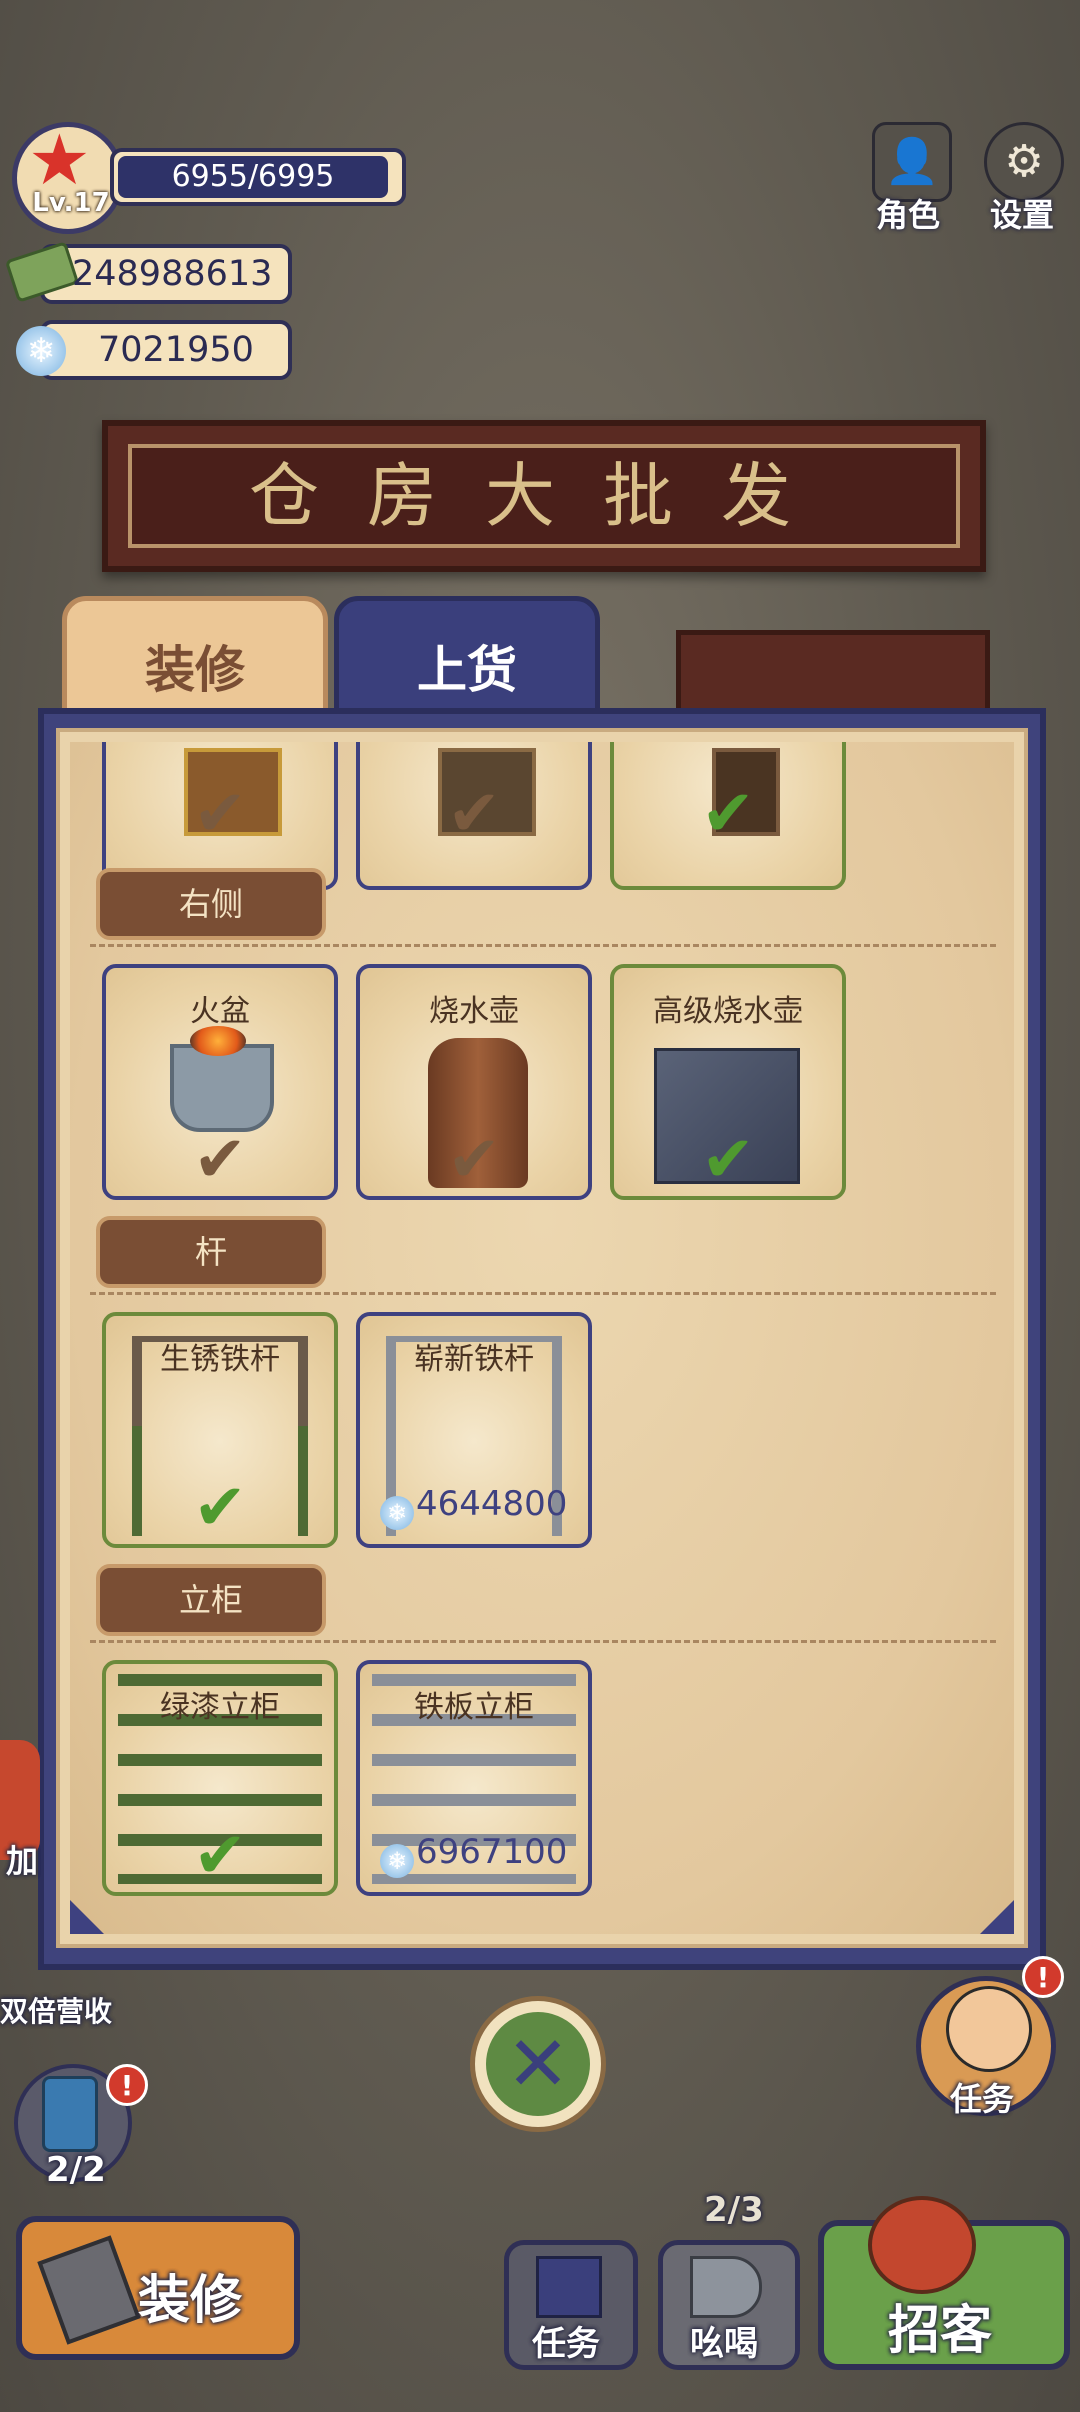  I want to click on shout-counter: 2/3, so click(734, 2210).